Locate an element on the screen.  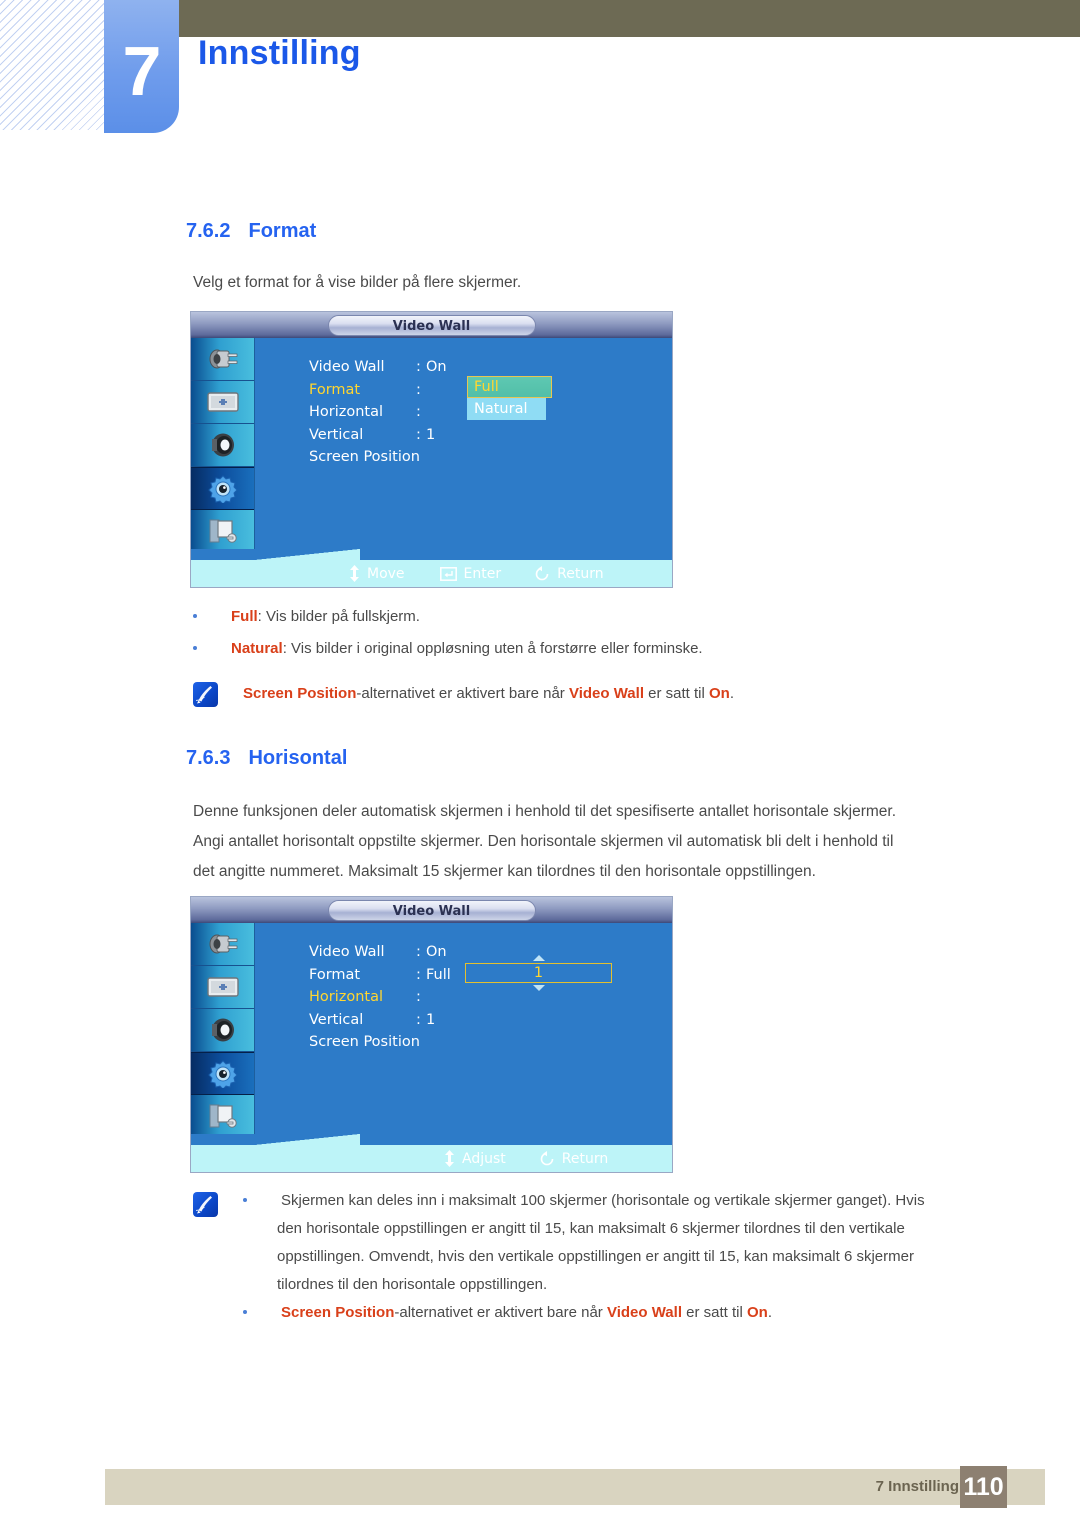
osd2-footer-slope is located at coordinates (307, 1139).